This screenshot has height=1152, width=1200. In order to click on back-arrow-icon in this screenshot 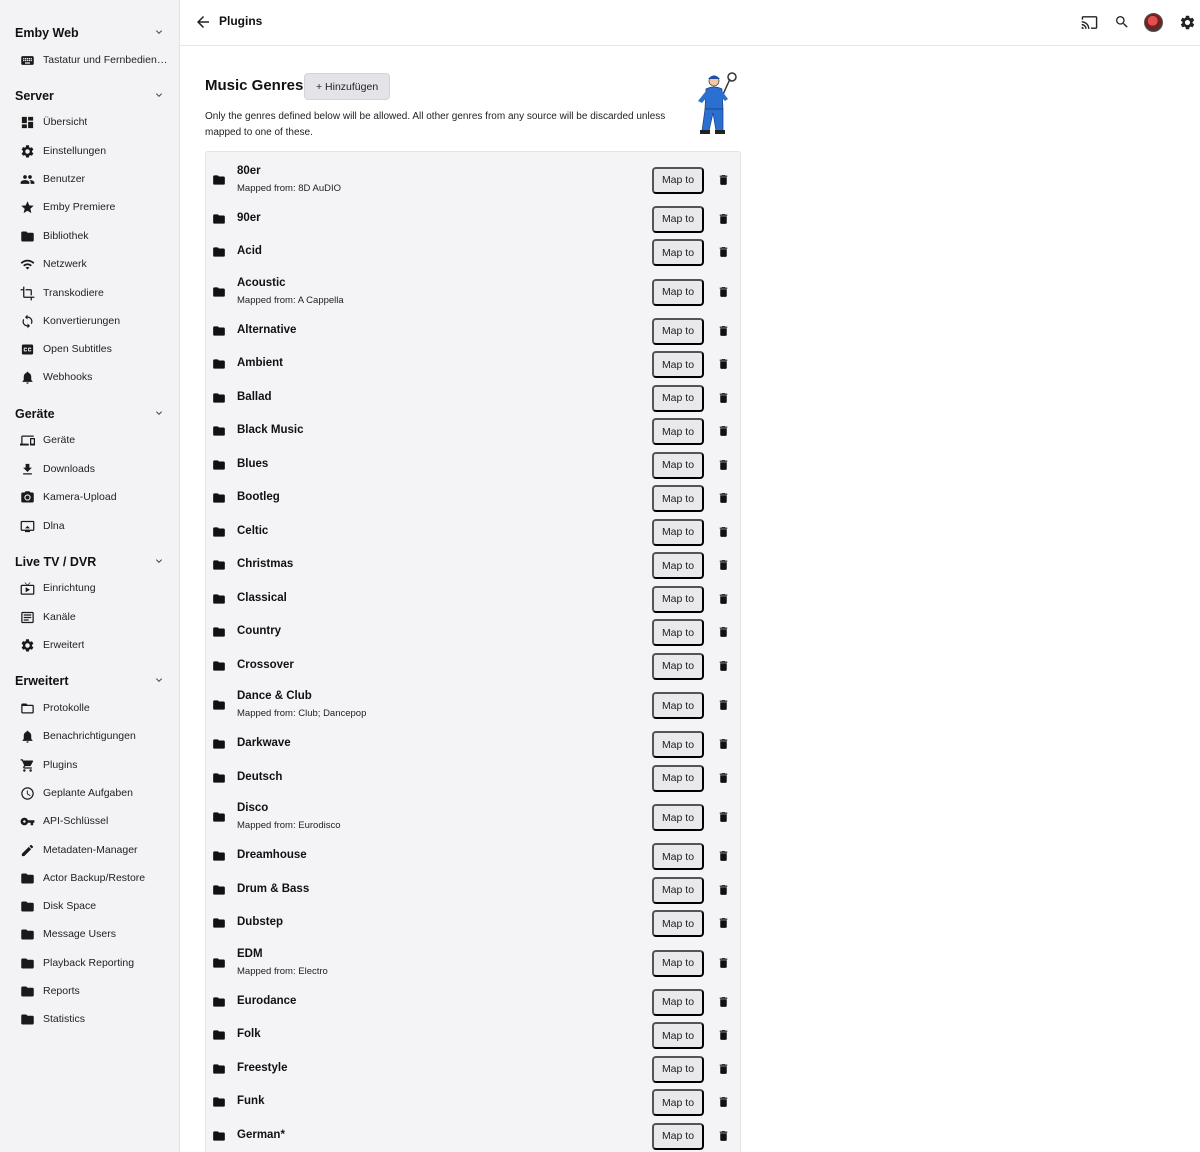, I will do `click(203, 22)`.